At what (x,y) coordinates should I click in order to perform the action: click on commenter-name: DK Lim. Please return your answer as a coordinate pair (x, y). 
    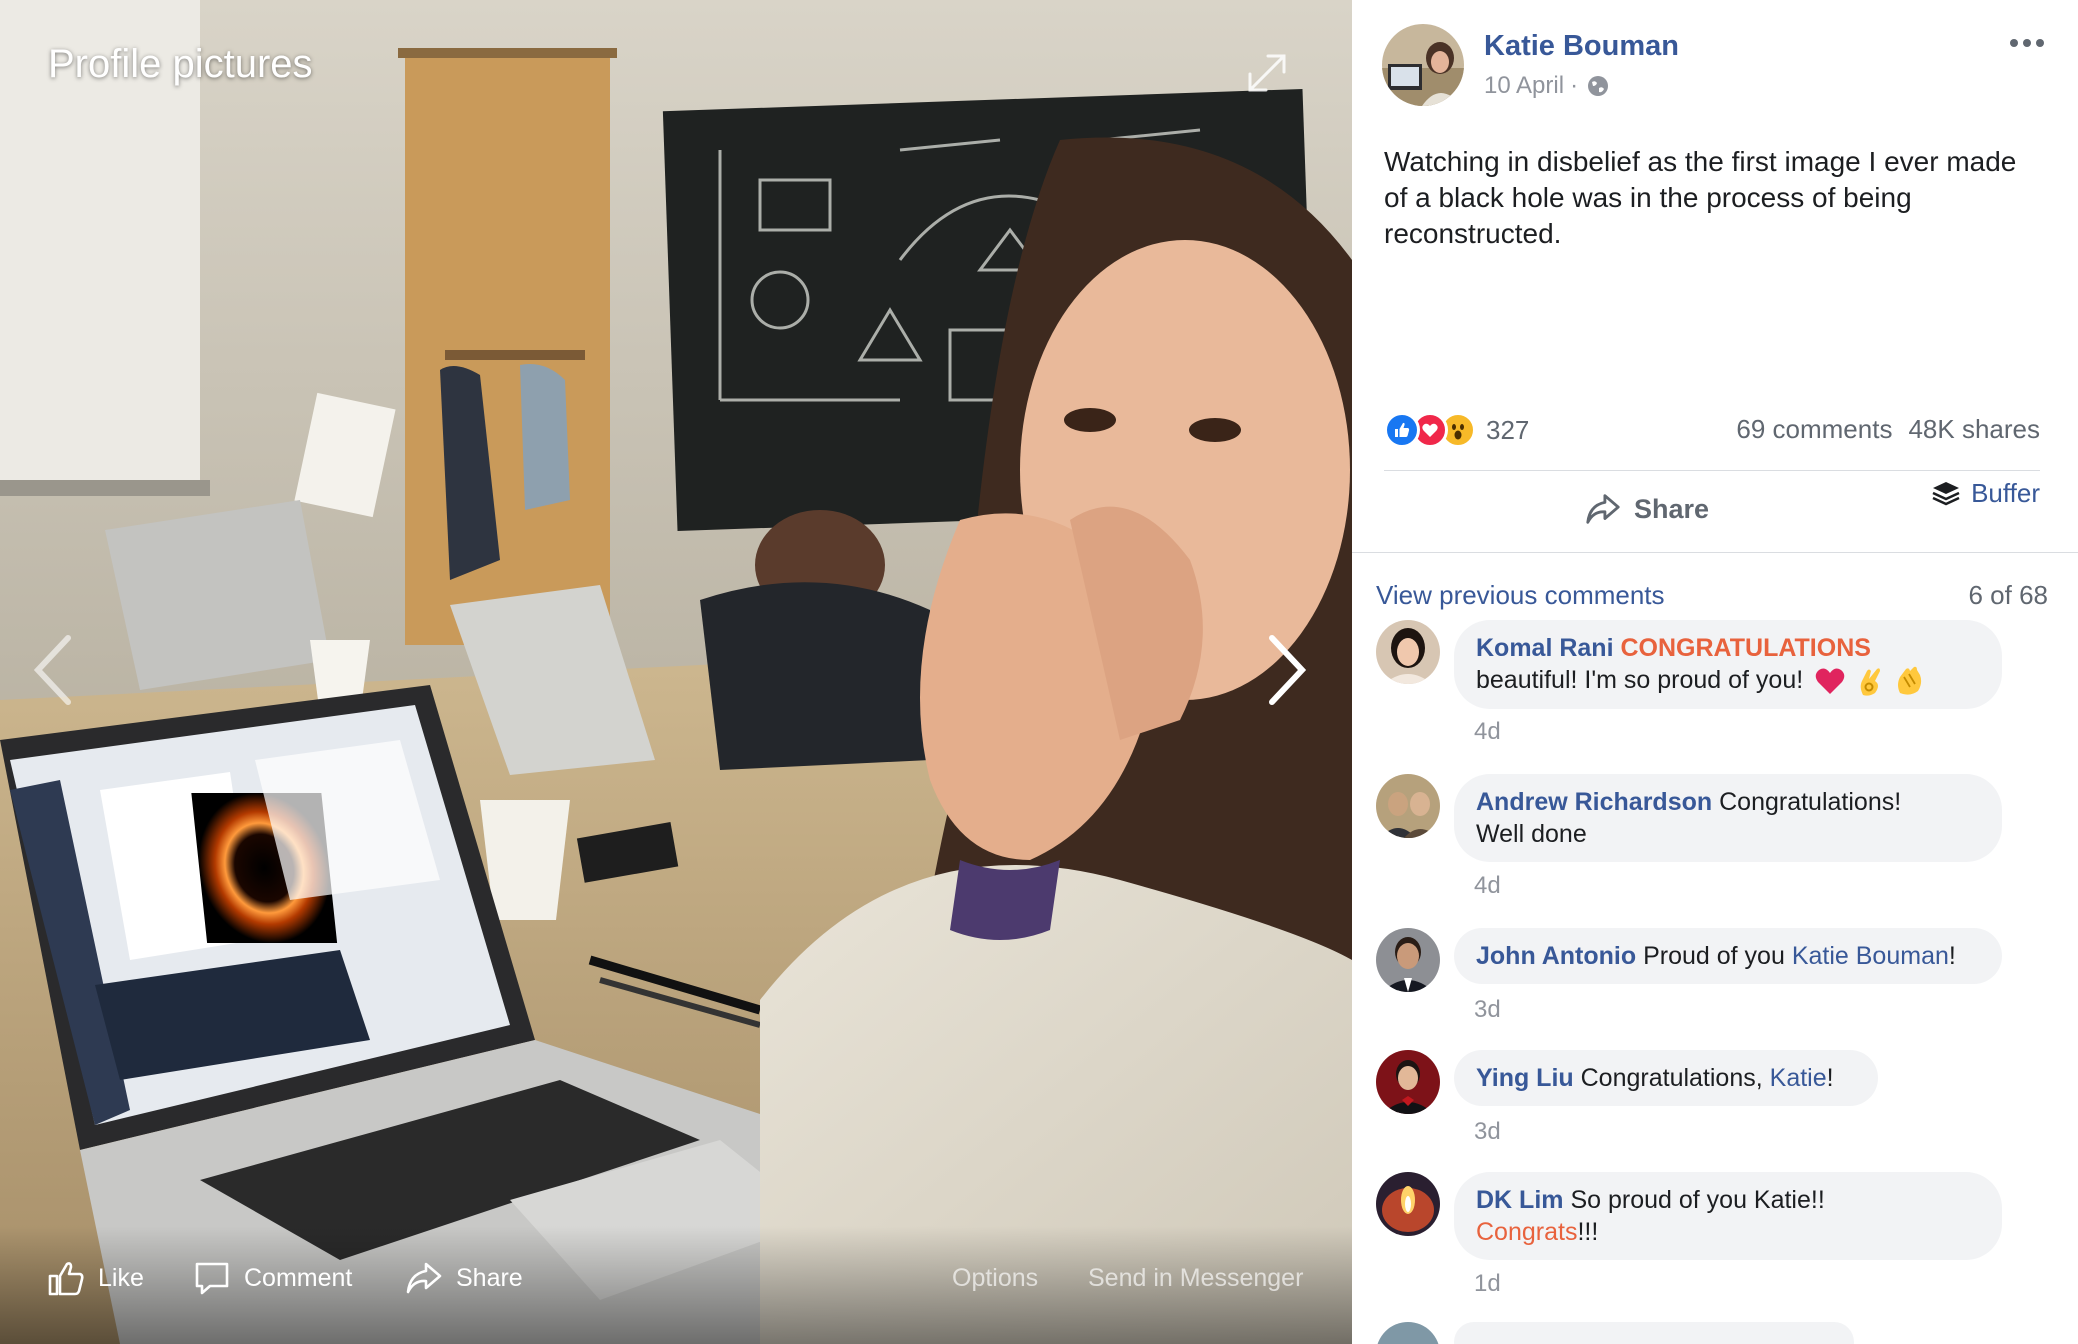
    Looking at the image, I should click on (1520, 1200).